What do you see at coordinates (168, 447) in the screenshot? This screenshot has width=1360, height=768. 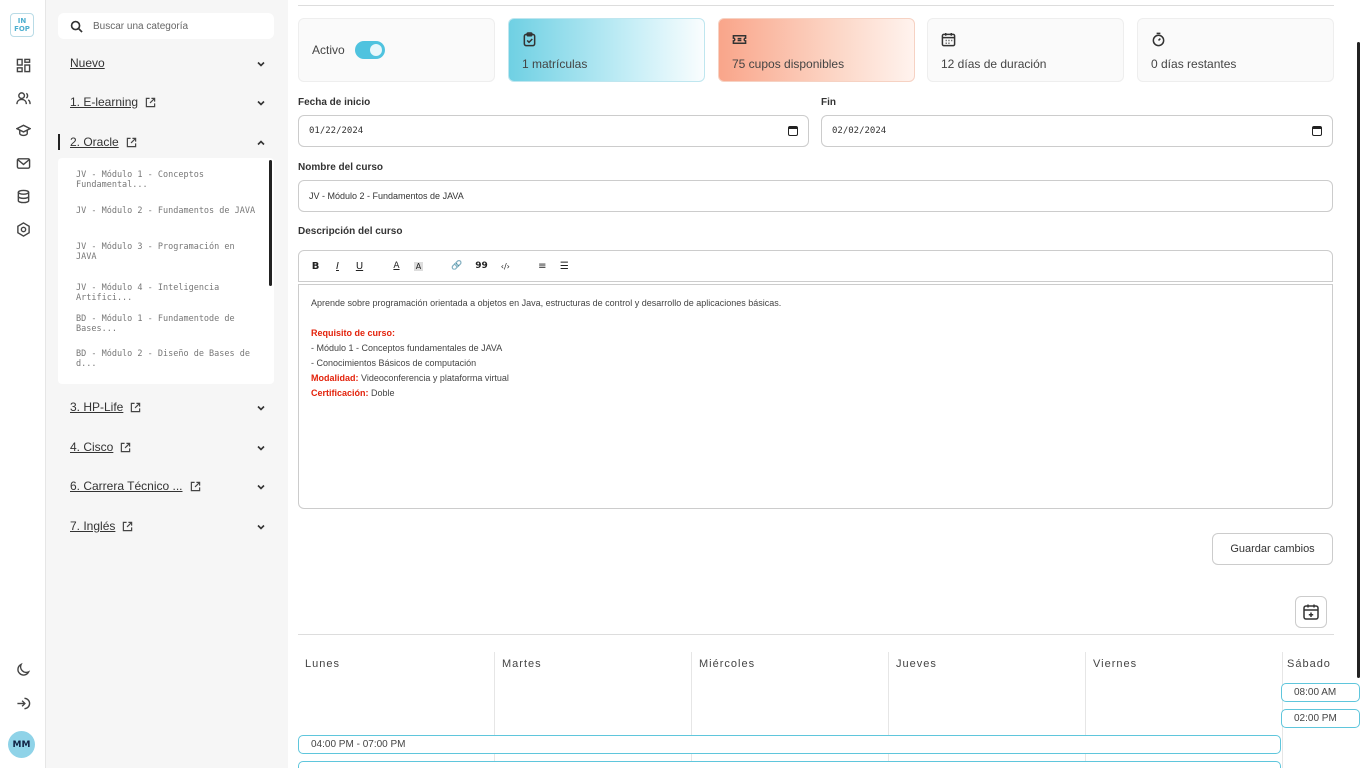 I see `category-cisco: 4. Cisco` at bounding box center [168, 447].